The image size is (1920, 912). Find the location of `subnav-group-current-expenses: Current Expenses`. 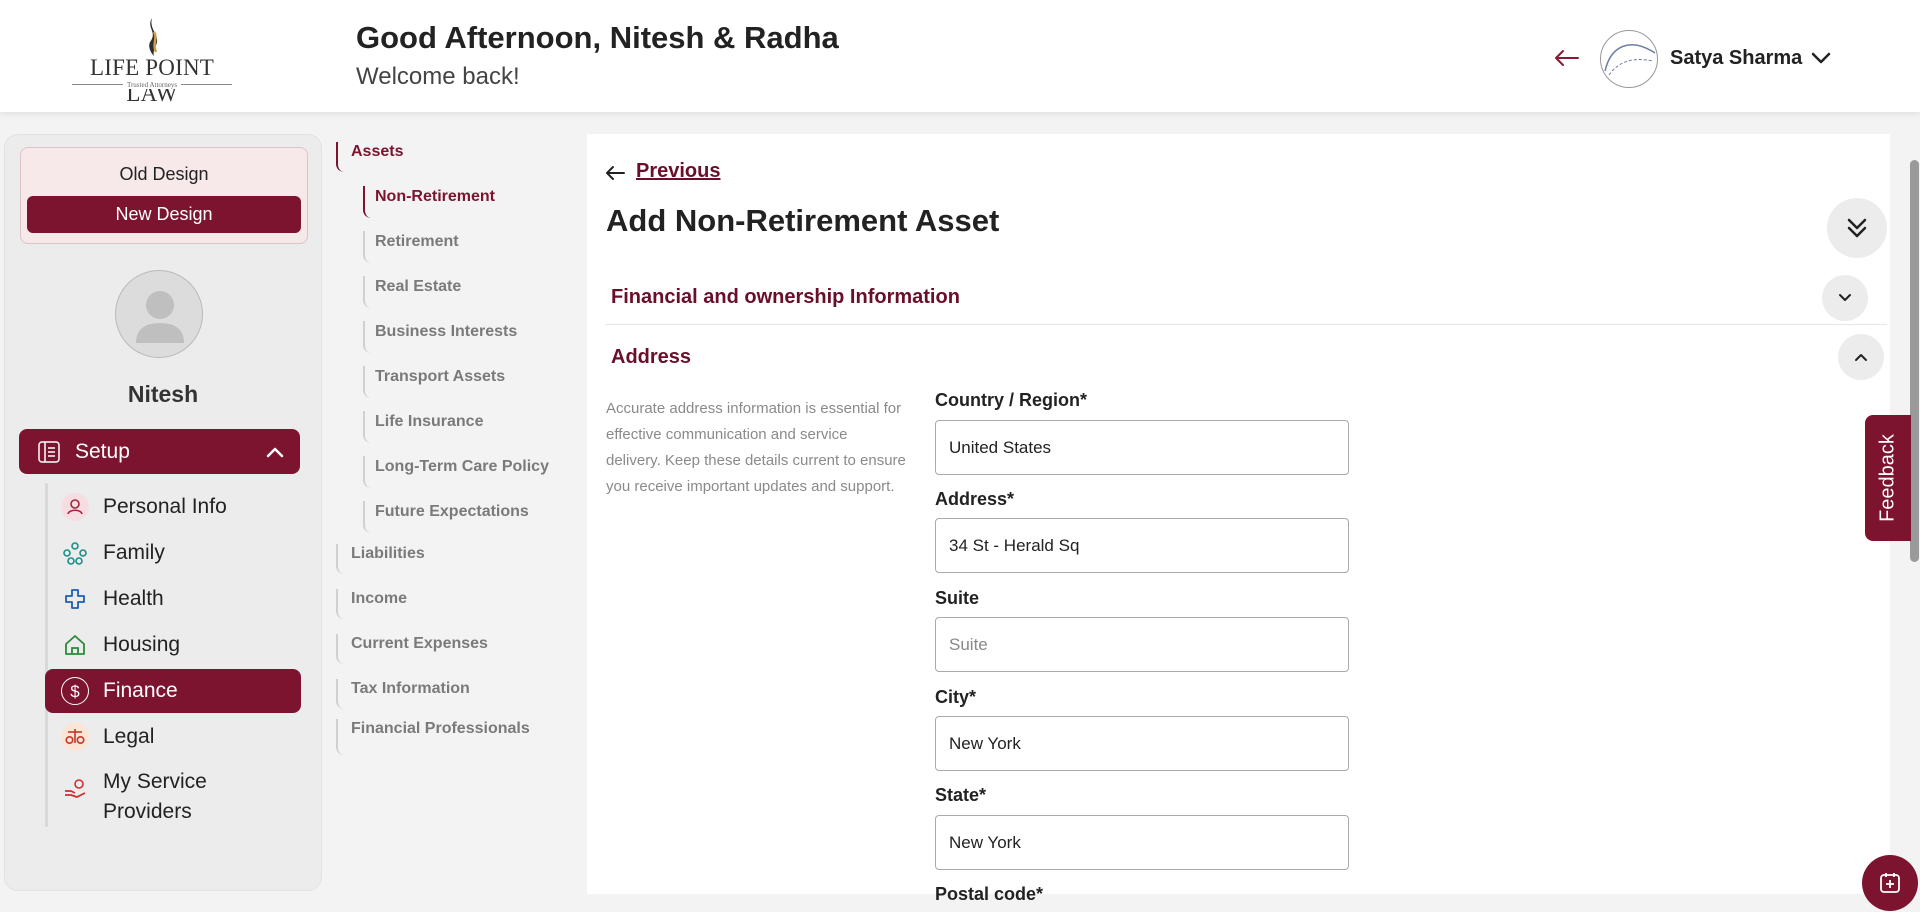

subnav-group-current-expenses: Current Expenses is located at coordinates (412, 649).